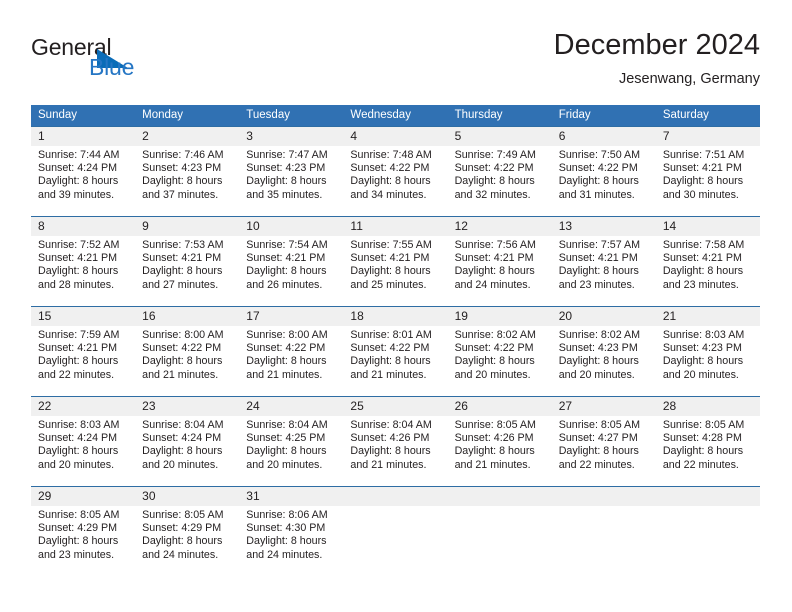  I want to click on day-cell: 9, so click(187, 226).